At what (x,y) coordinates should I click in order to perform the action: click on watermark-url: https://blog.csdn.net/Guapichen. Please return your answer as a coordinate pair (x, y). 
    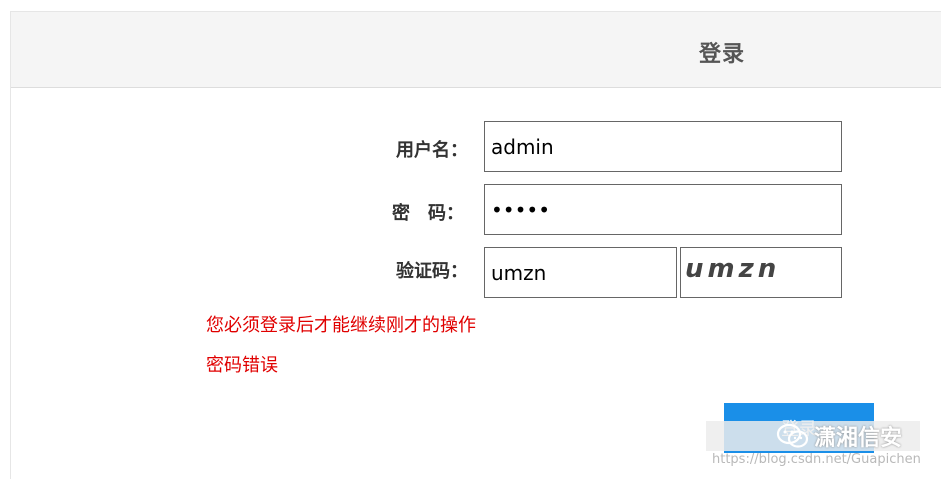
    Looking at the image, I should click on (816, 459).